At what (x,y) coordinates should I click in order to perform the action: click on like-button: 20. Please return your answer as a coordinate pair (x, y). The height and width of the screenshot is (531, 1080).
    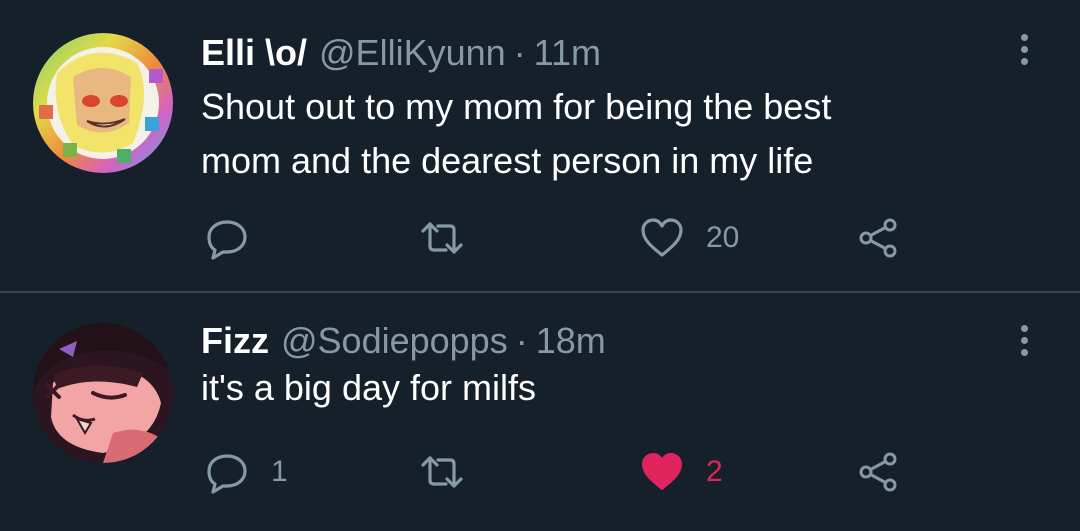
    Looking at the image, I should click on (689, 238).